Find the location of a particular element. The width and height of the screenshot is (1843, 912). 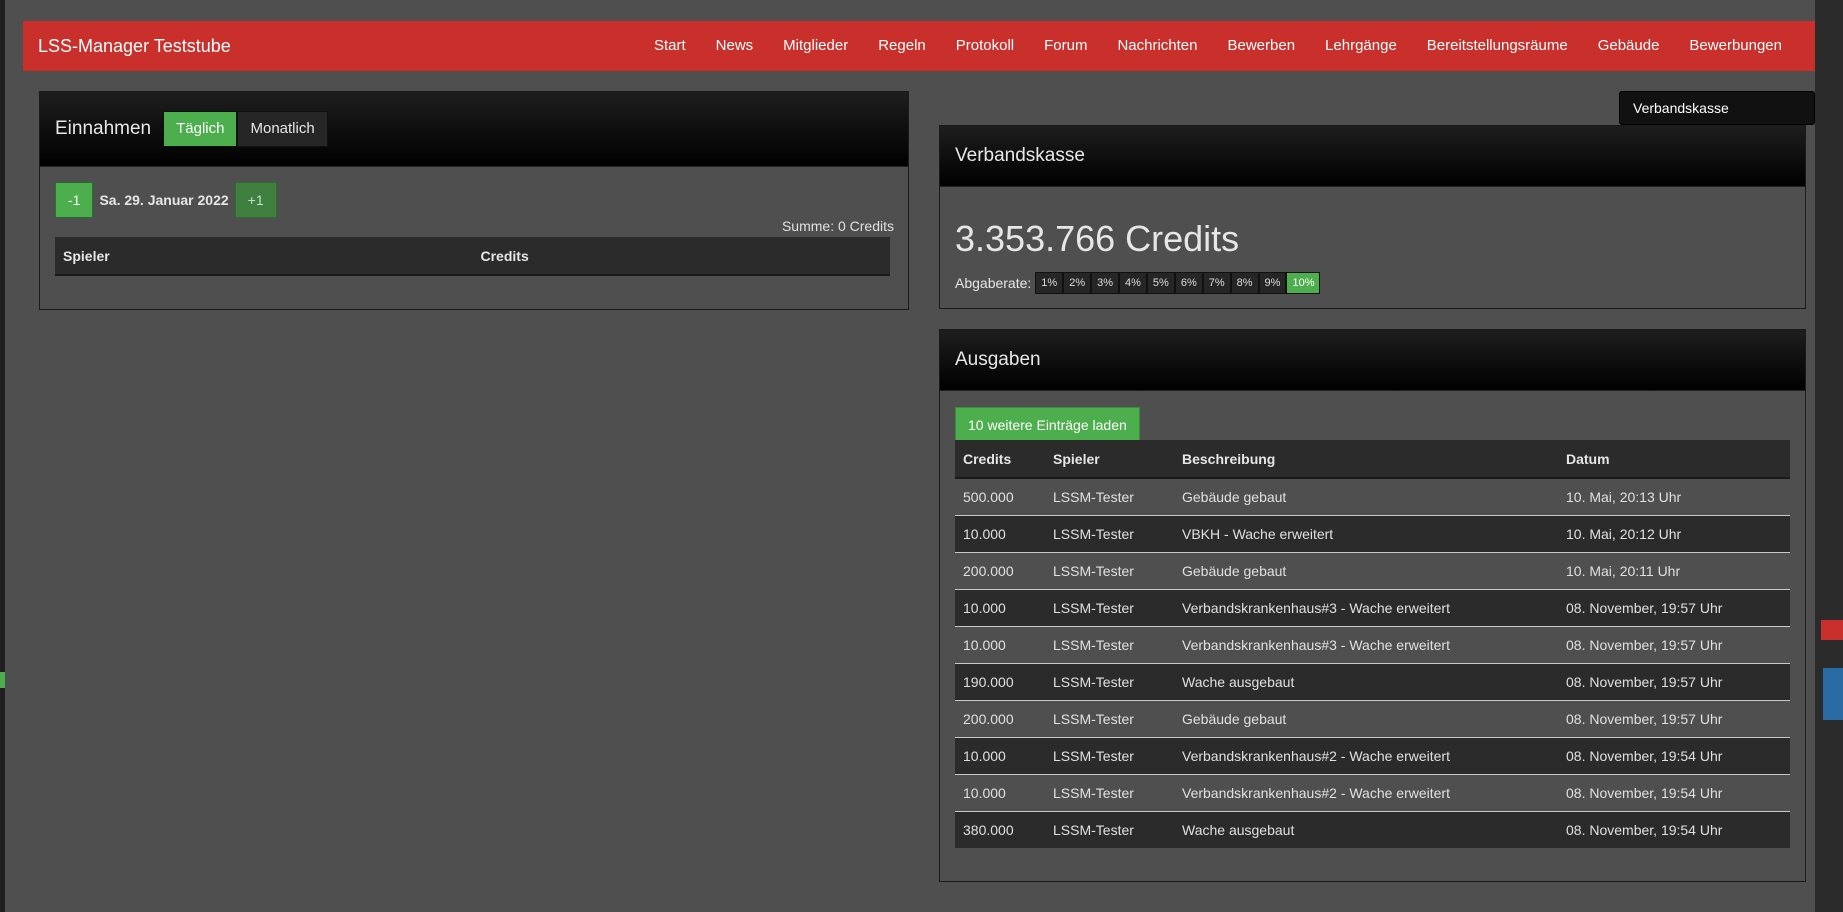

next-day-button: +1 is located at coordinates (255, 200).